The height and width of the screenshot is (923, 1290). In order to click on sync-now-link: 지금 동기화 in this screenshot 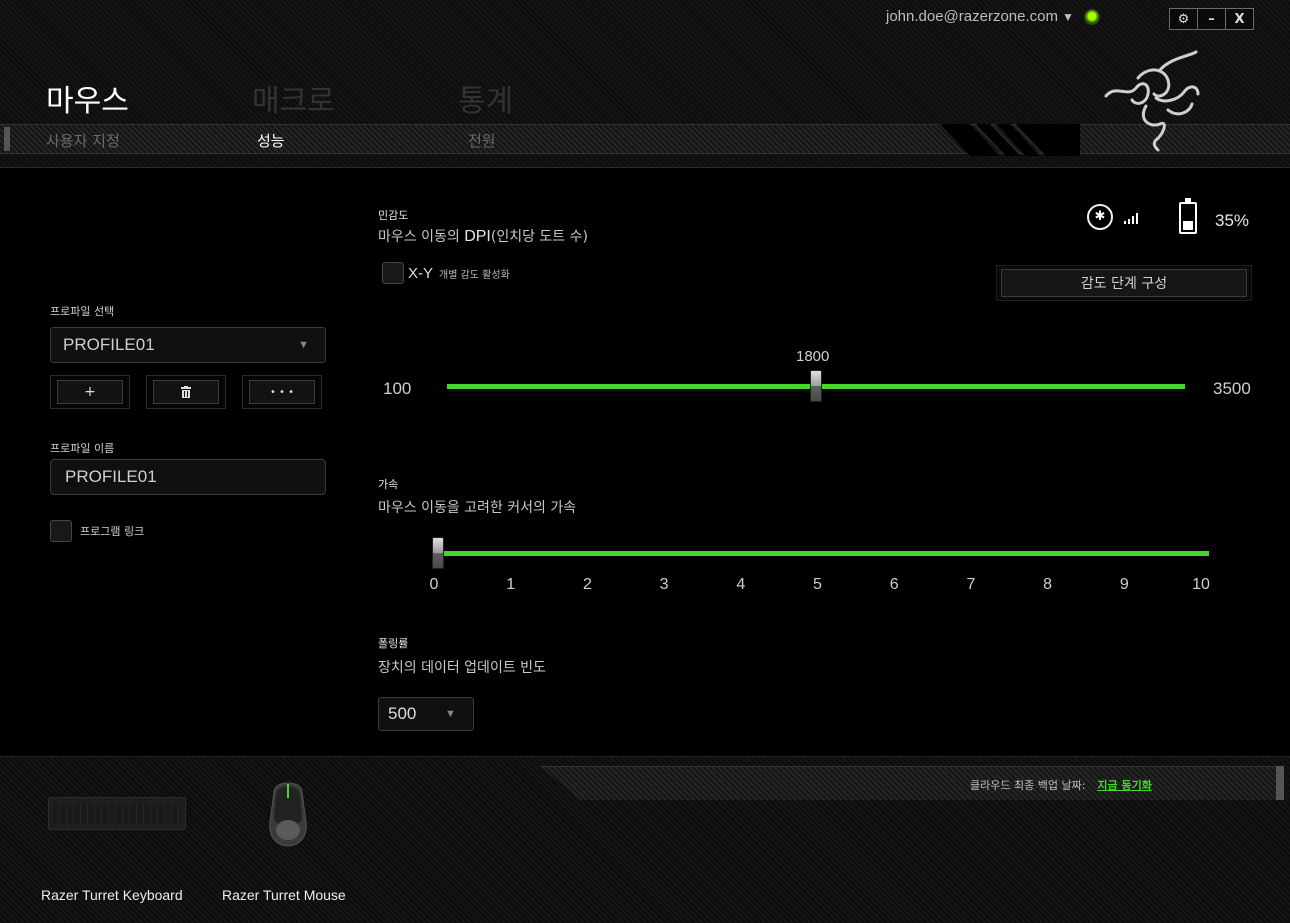, I will do `click(1124, 785)`.